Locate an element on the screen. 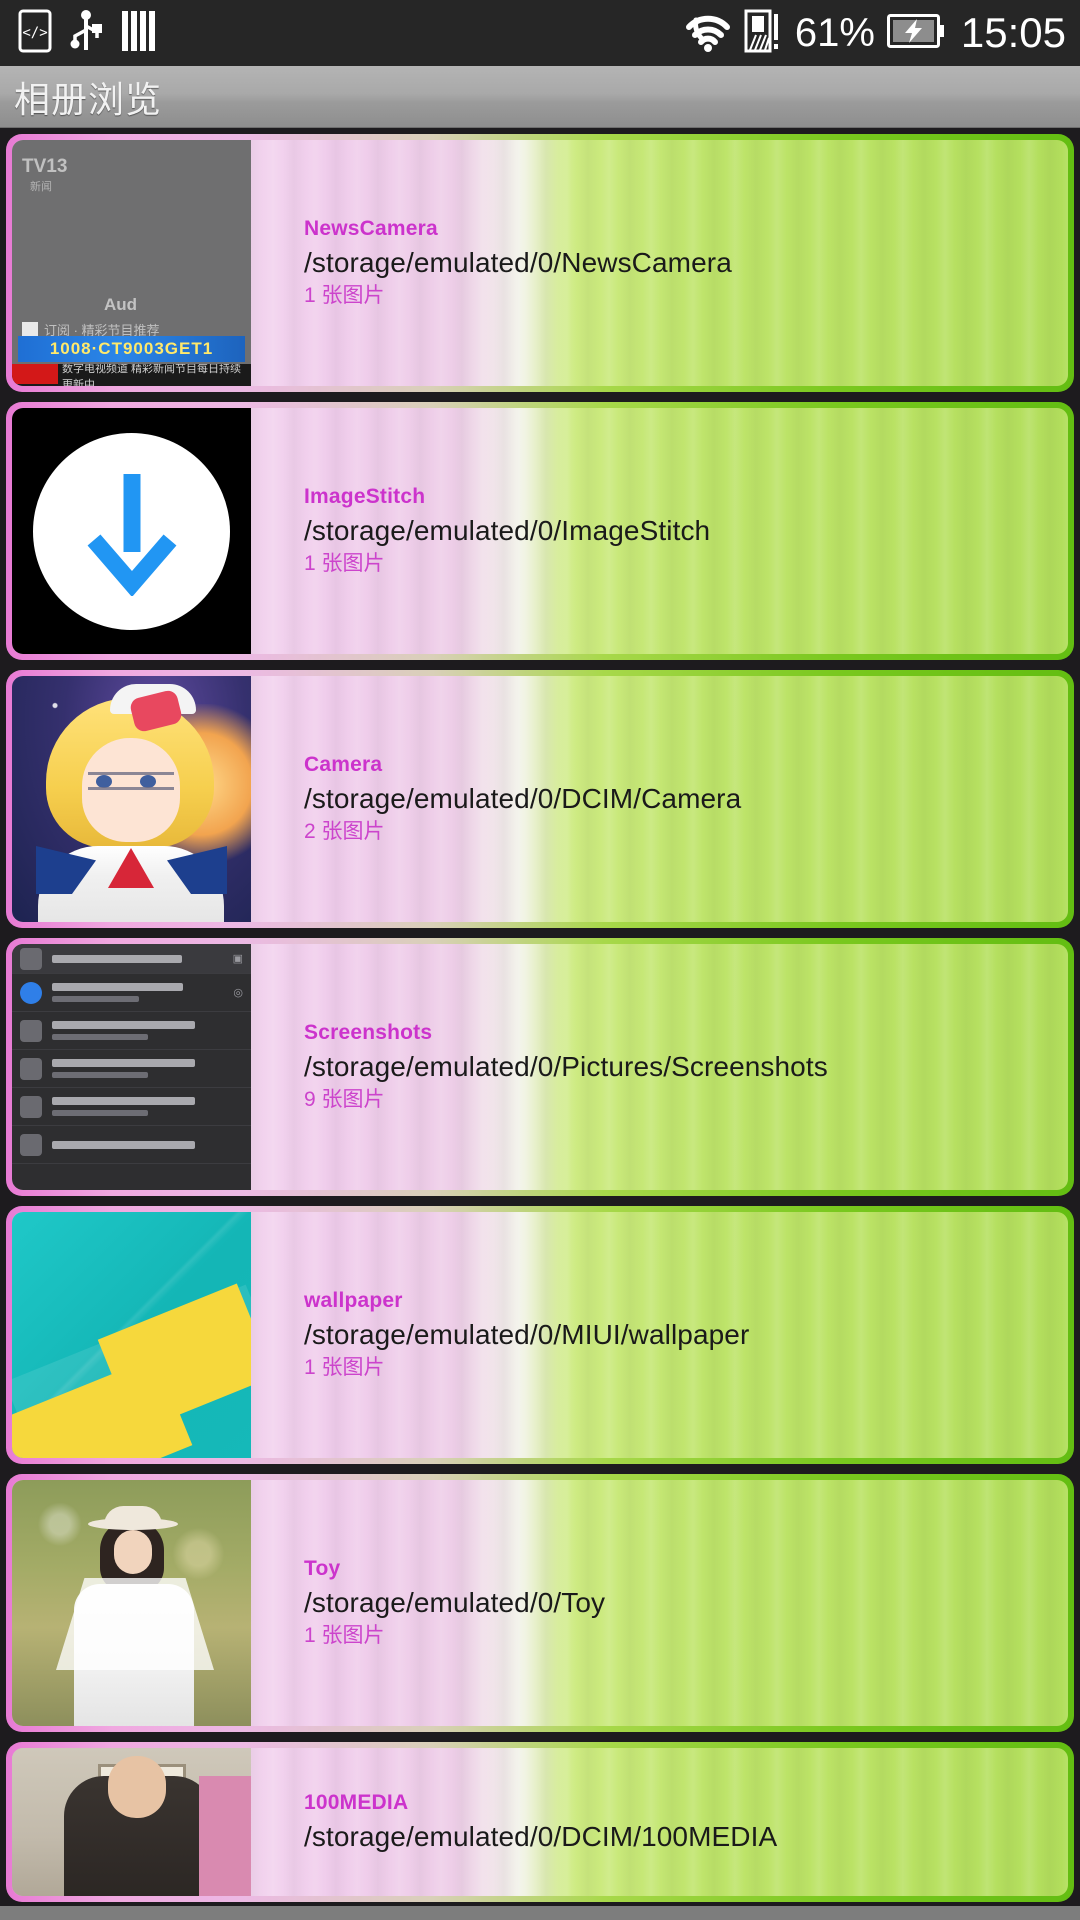 Image resolution: width=1080 pixels, height=1920 pixels. album-path: /storage/emulated/0/DCIM/100MEDIA is located at coordinates (541, 1836).